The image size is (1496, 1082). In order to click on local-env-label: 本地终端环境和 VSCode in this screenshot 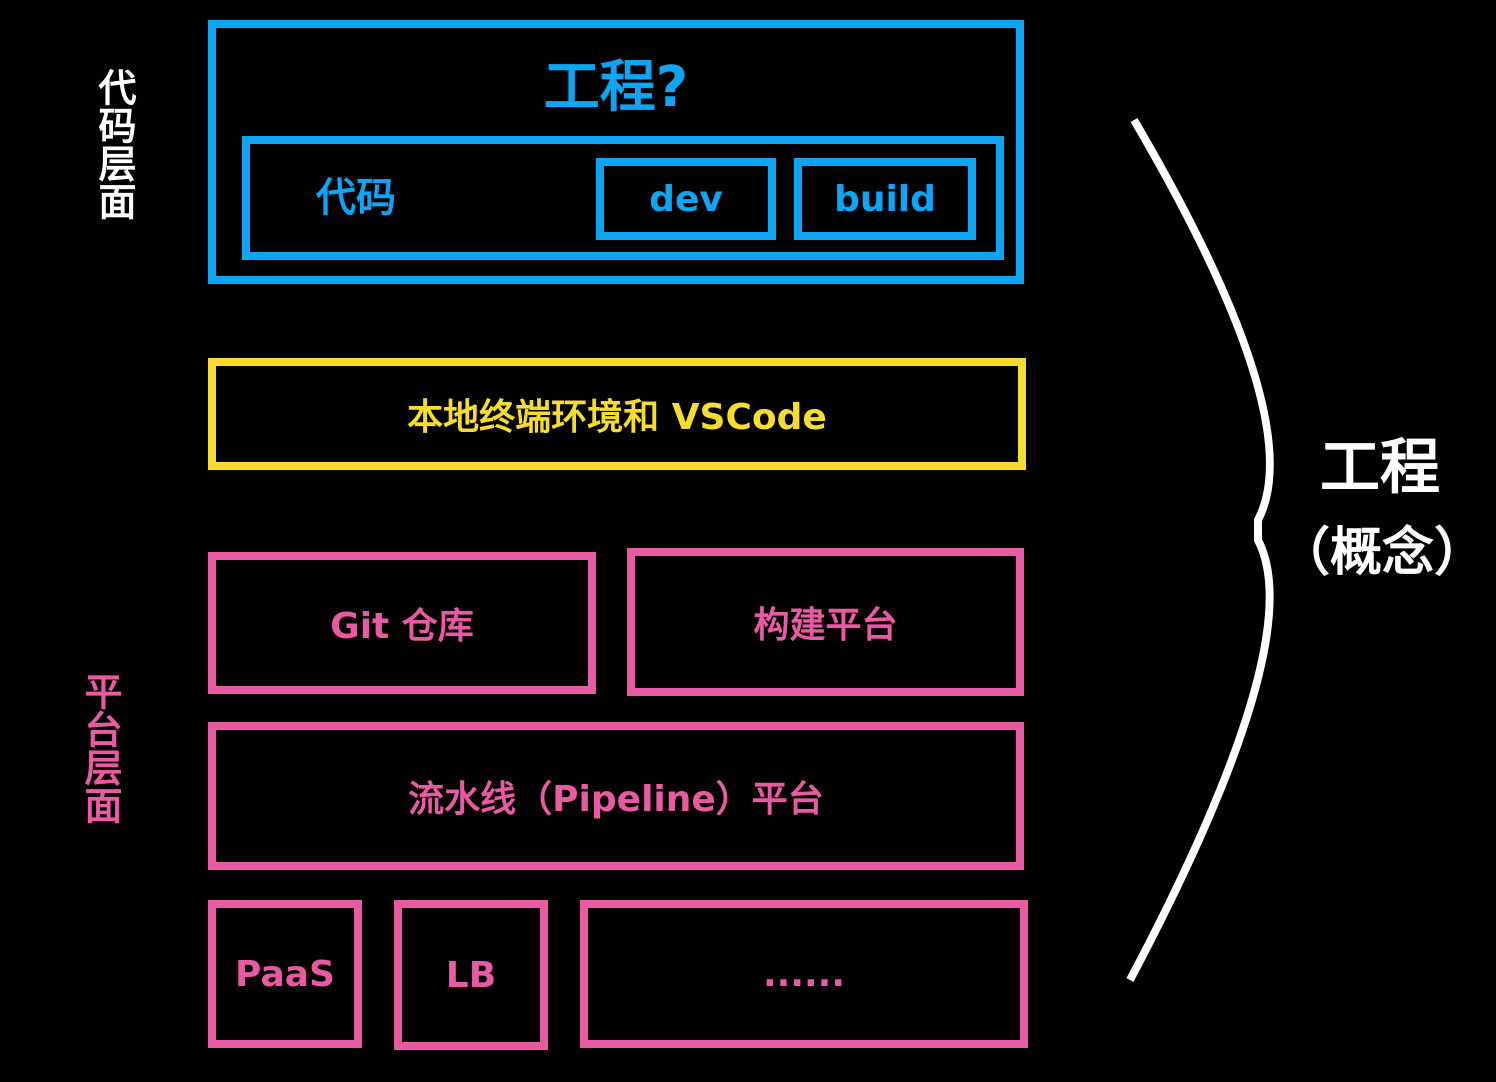, I will do `click(617, 417)`.